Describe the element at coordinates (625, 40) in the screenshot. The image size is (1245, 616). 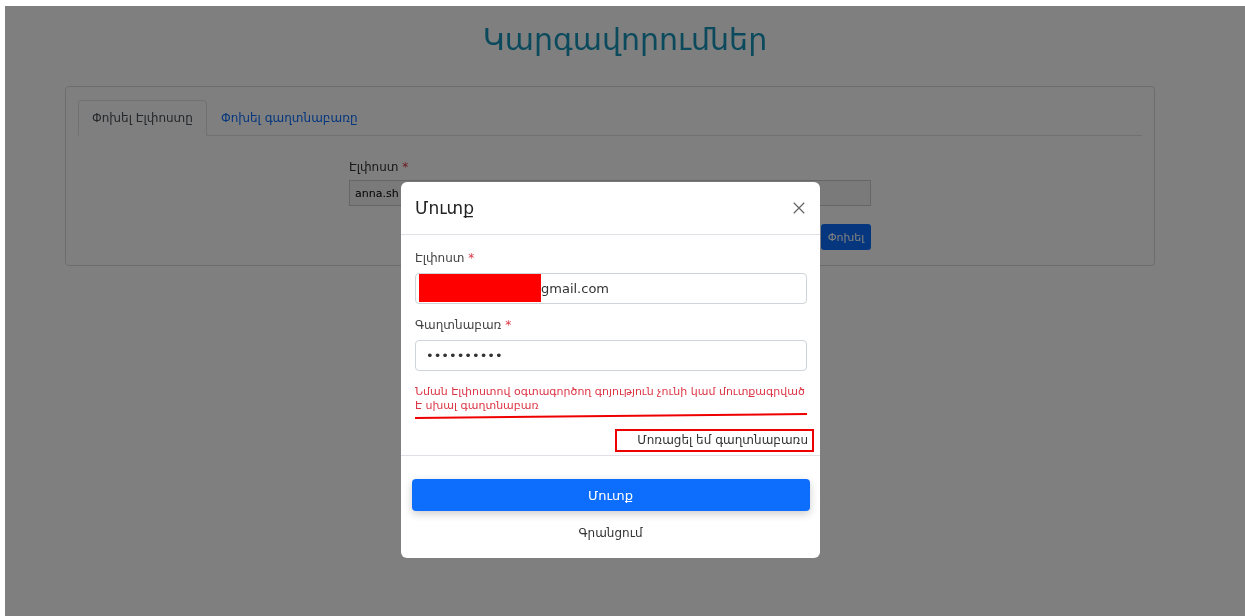
I see `page-title: Կարգավորումներ` at that location.